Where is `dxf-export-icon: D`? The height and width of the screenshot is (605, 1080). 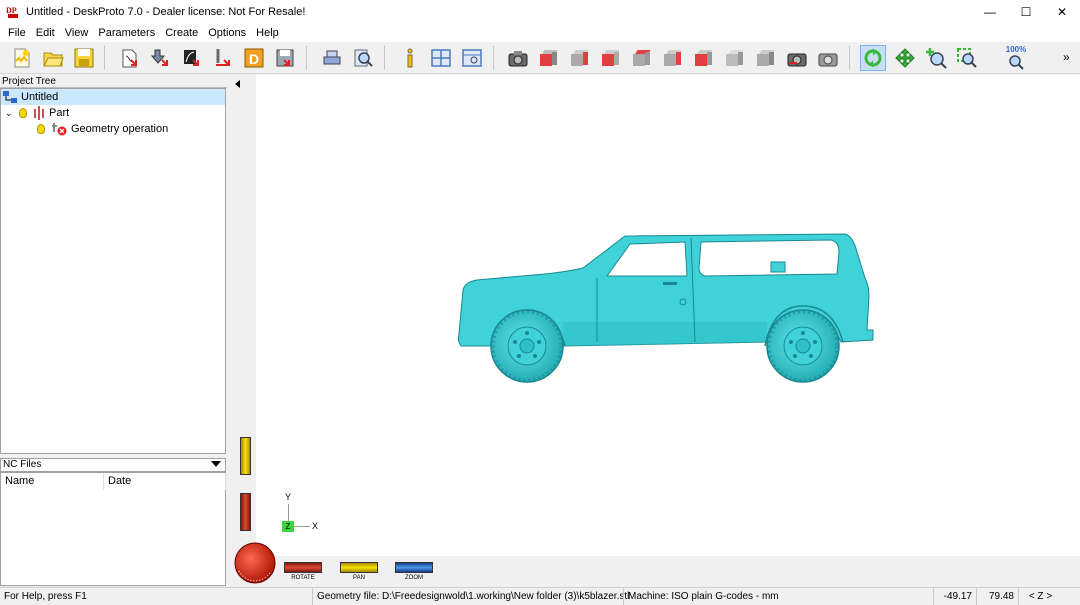
dxf-export-icon: D is located at coordinates (254, 58).